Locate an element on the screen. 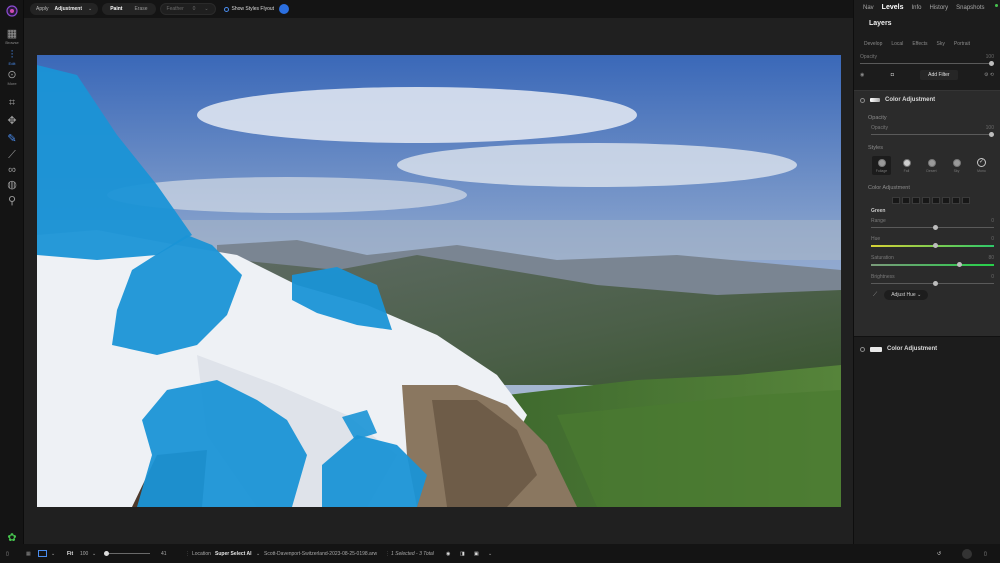 The image size is (1000, 563). tab-history: History is located at coordinates (938, 8).